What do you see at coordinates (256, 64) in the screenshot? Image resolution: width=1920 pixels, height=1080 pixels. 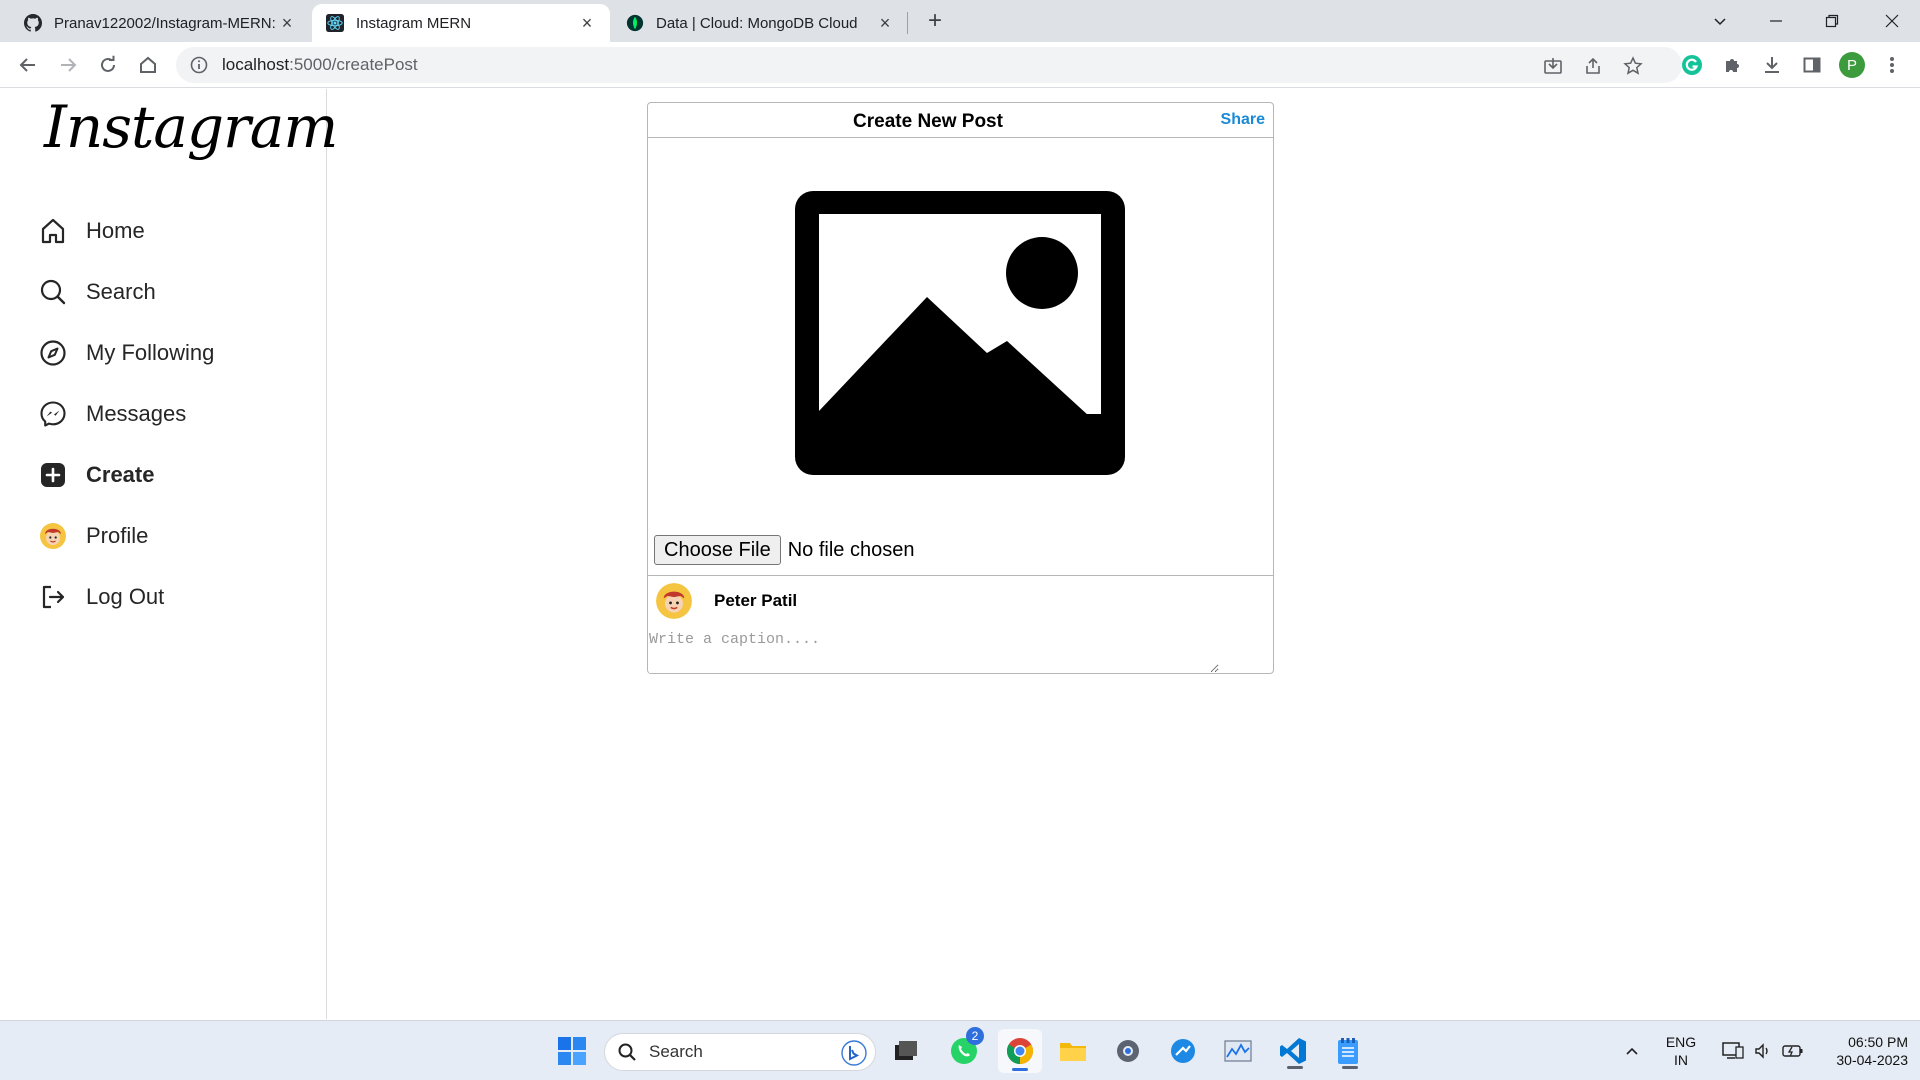 I see `url-host: localhost` at bounding box center [256, 64].